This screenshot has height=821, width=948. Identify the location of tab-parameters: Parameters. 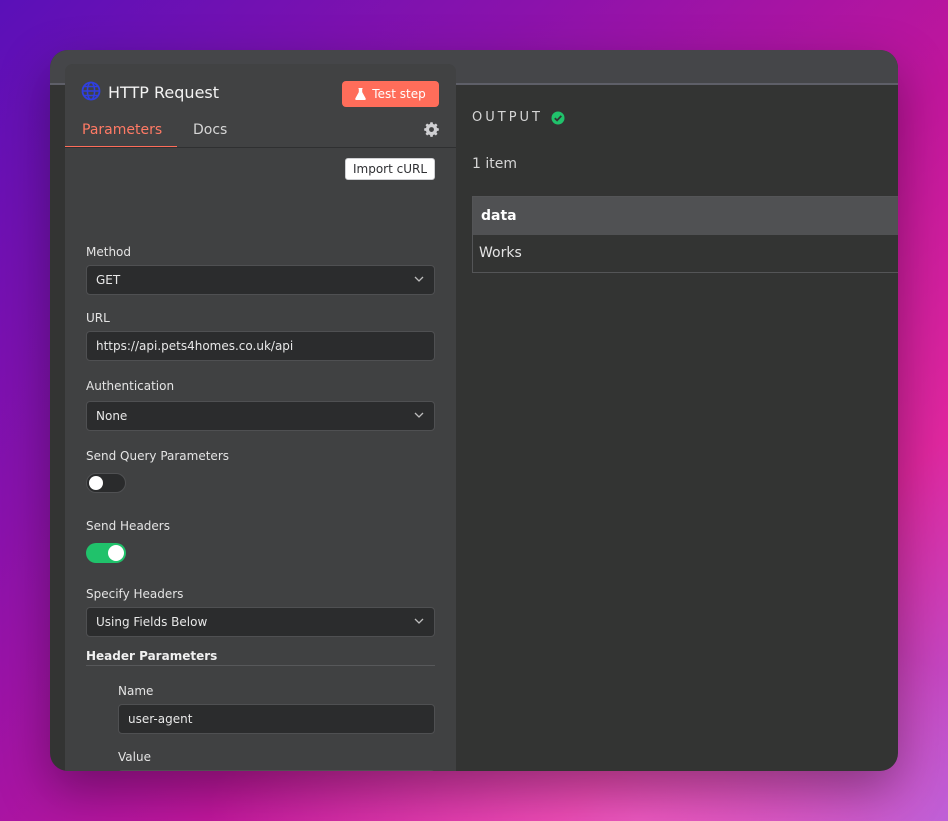
(122, 130).